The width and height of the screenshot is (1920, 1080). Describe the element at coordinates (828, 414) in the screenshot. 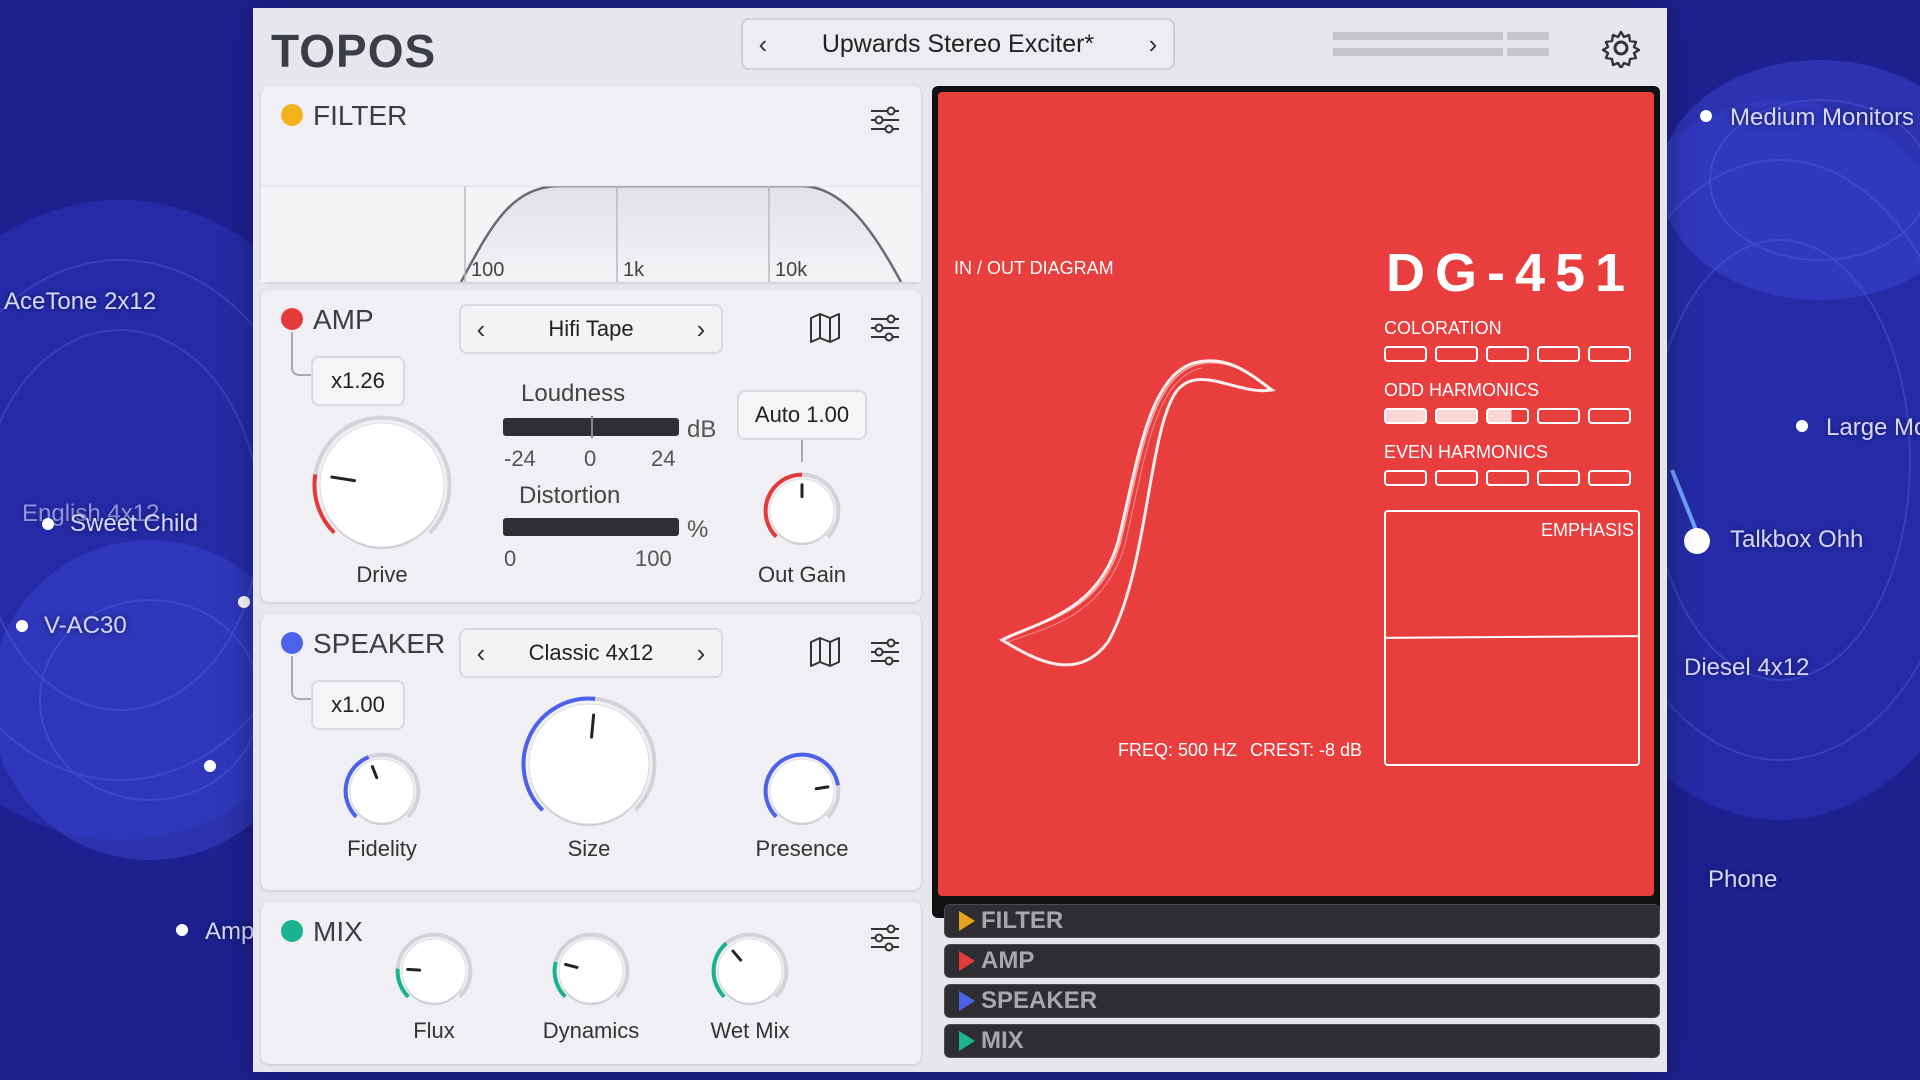

I see `auto-value: 1.00` at that location.